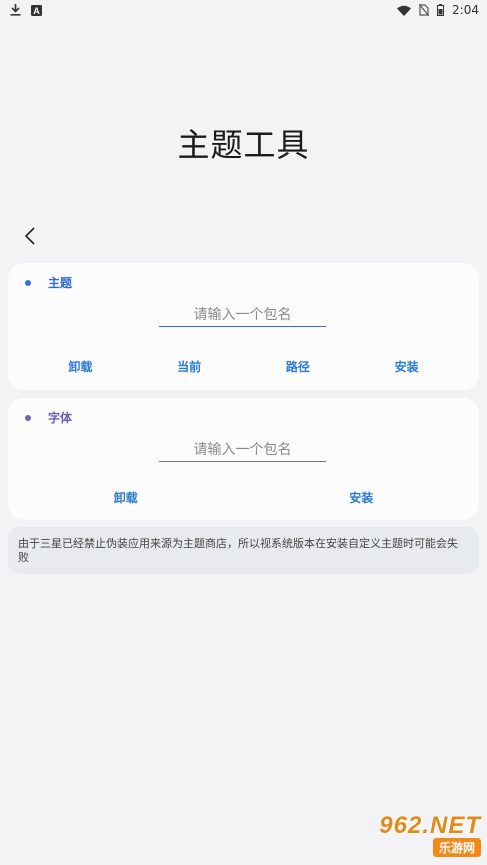 The width and height of the screenshot is (487, 865). I want to click on a-badge-icon: A, so click(36, 10).